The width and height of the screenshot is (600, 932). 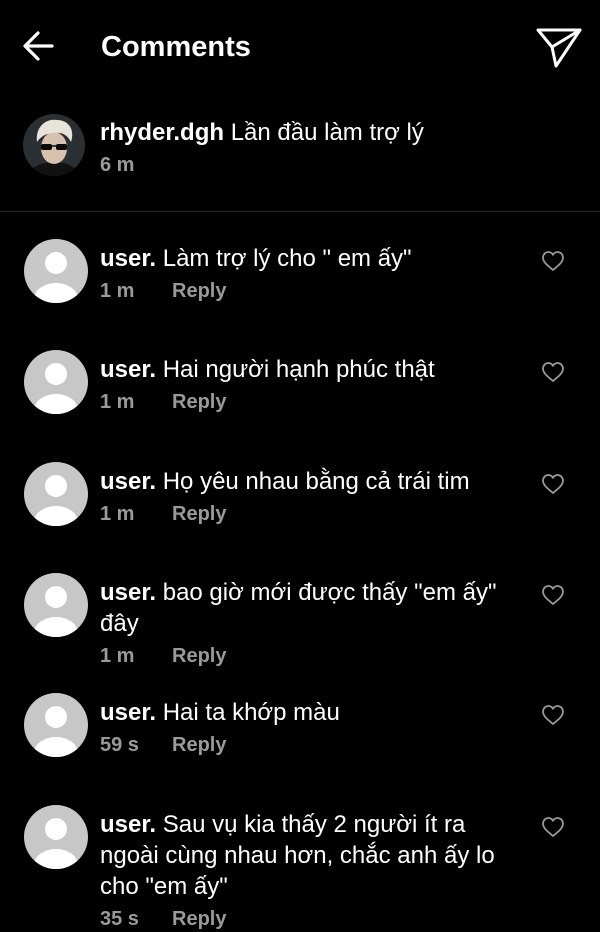 What do you see at coordinates (287, 258) in the screenshot?
I see `comment-text: Làm trợ lý cho " em ấy"` at bounding box center [287, 258].